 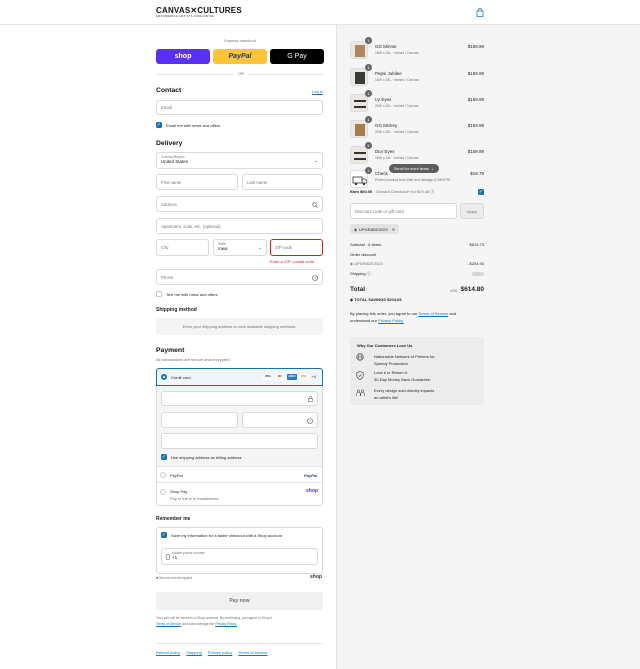 I want to click on last-name-input: Last name, so click(x=282, y=182).